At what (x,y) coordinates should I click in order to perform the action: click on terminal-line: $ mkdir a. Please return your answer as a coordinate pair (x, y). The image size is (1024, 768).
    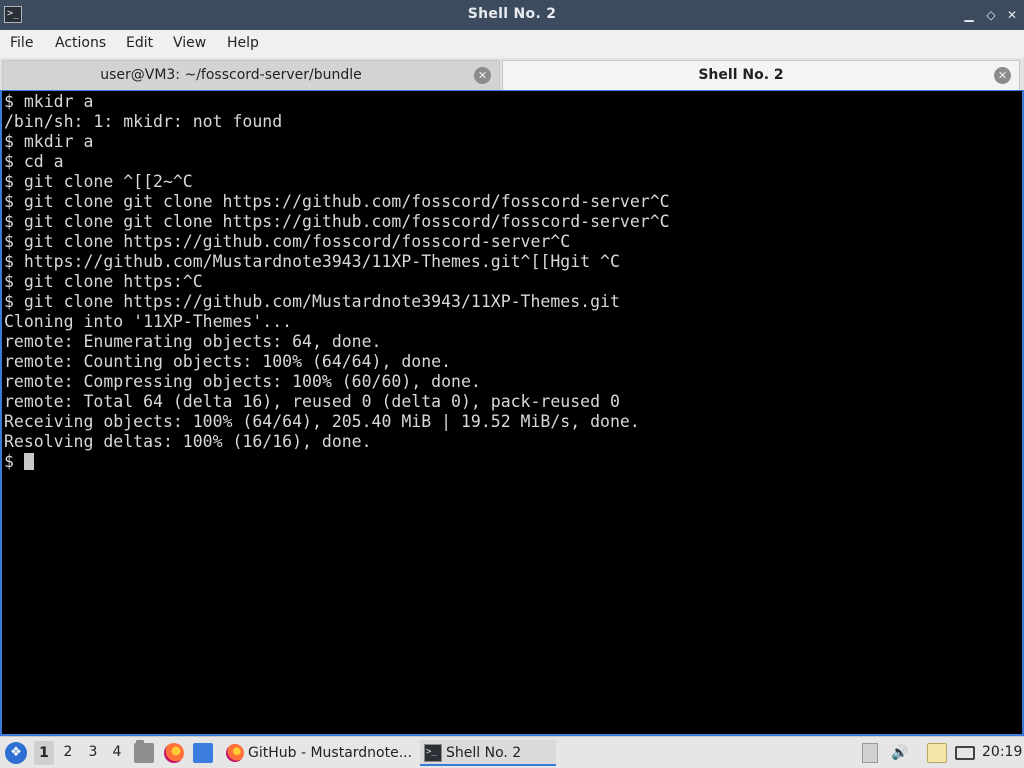
    Looking at the image, I should click on (49, 141).